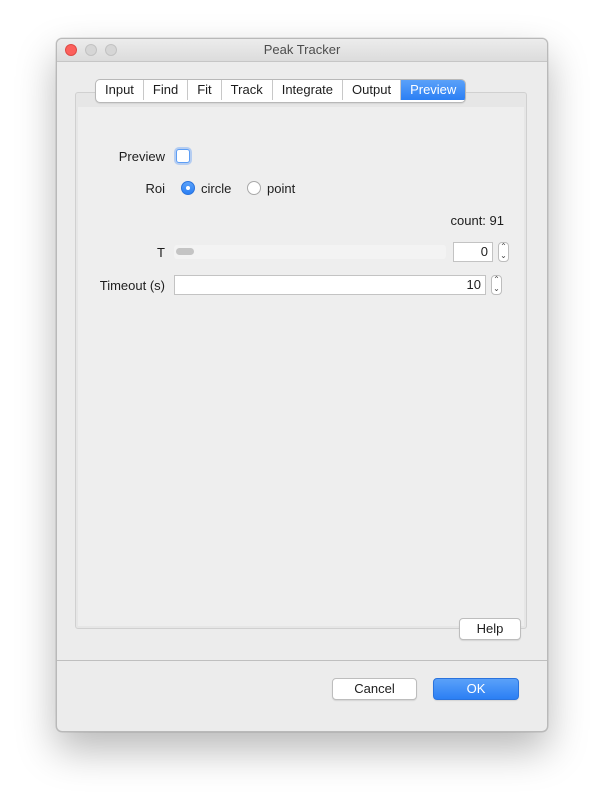 The width and height of the screenshot is (602, 805). I want to click on ok-button: OK, so click(476, 689).